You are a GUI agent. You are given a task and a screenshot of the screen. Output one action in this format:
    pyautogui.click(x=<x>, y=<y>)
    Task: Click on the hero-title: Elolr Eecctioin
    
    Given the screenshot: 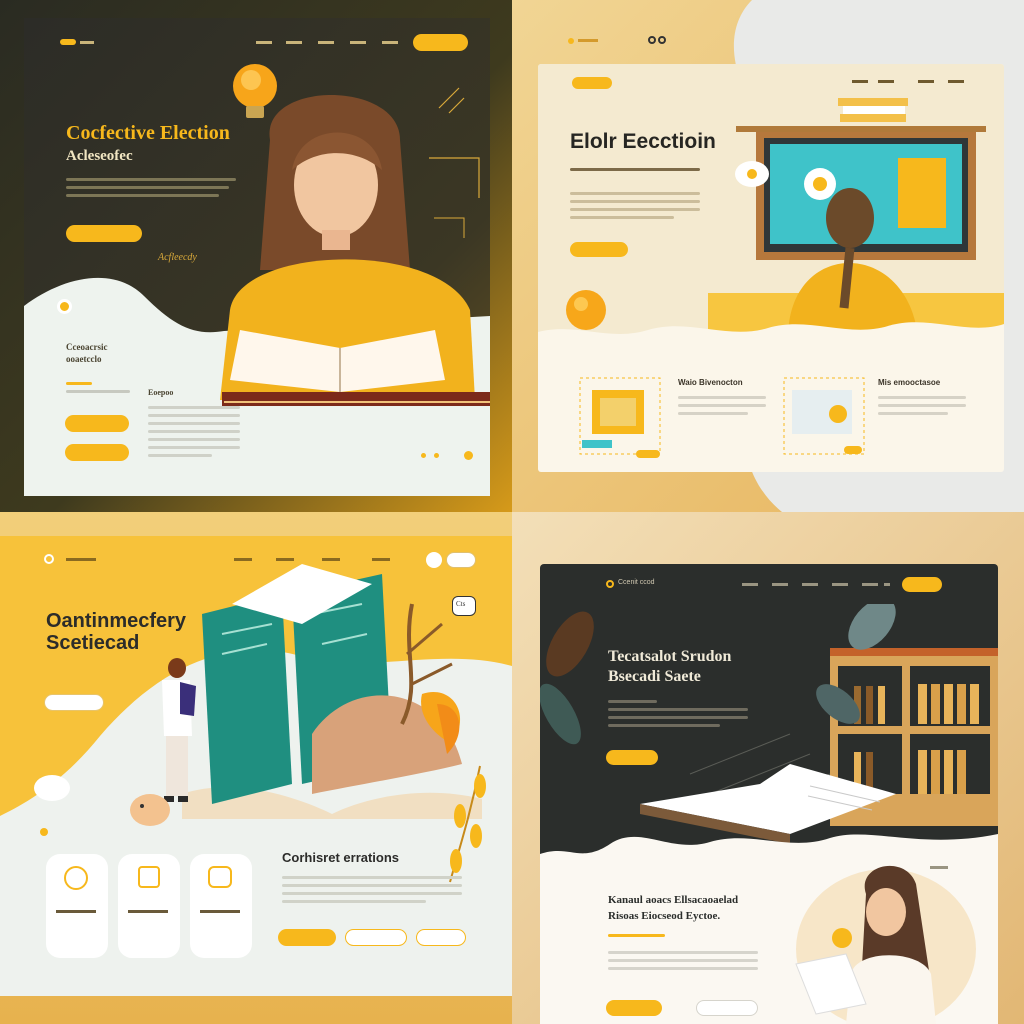 What is the action you would take?
    pyautogui.click(x=643, y=141)
    